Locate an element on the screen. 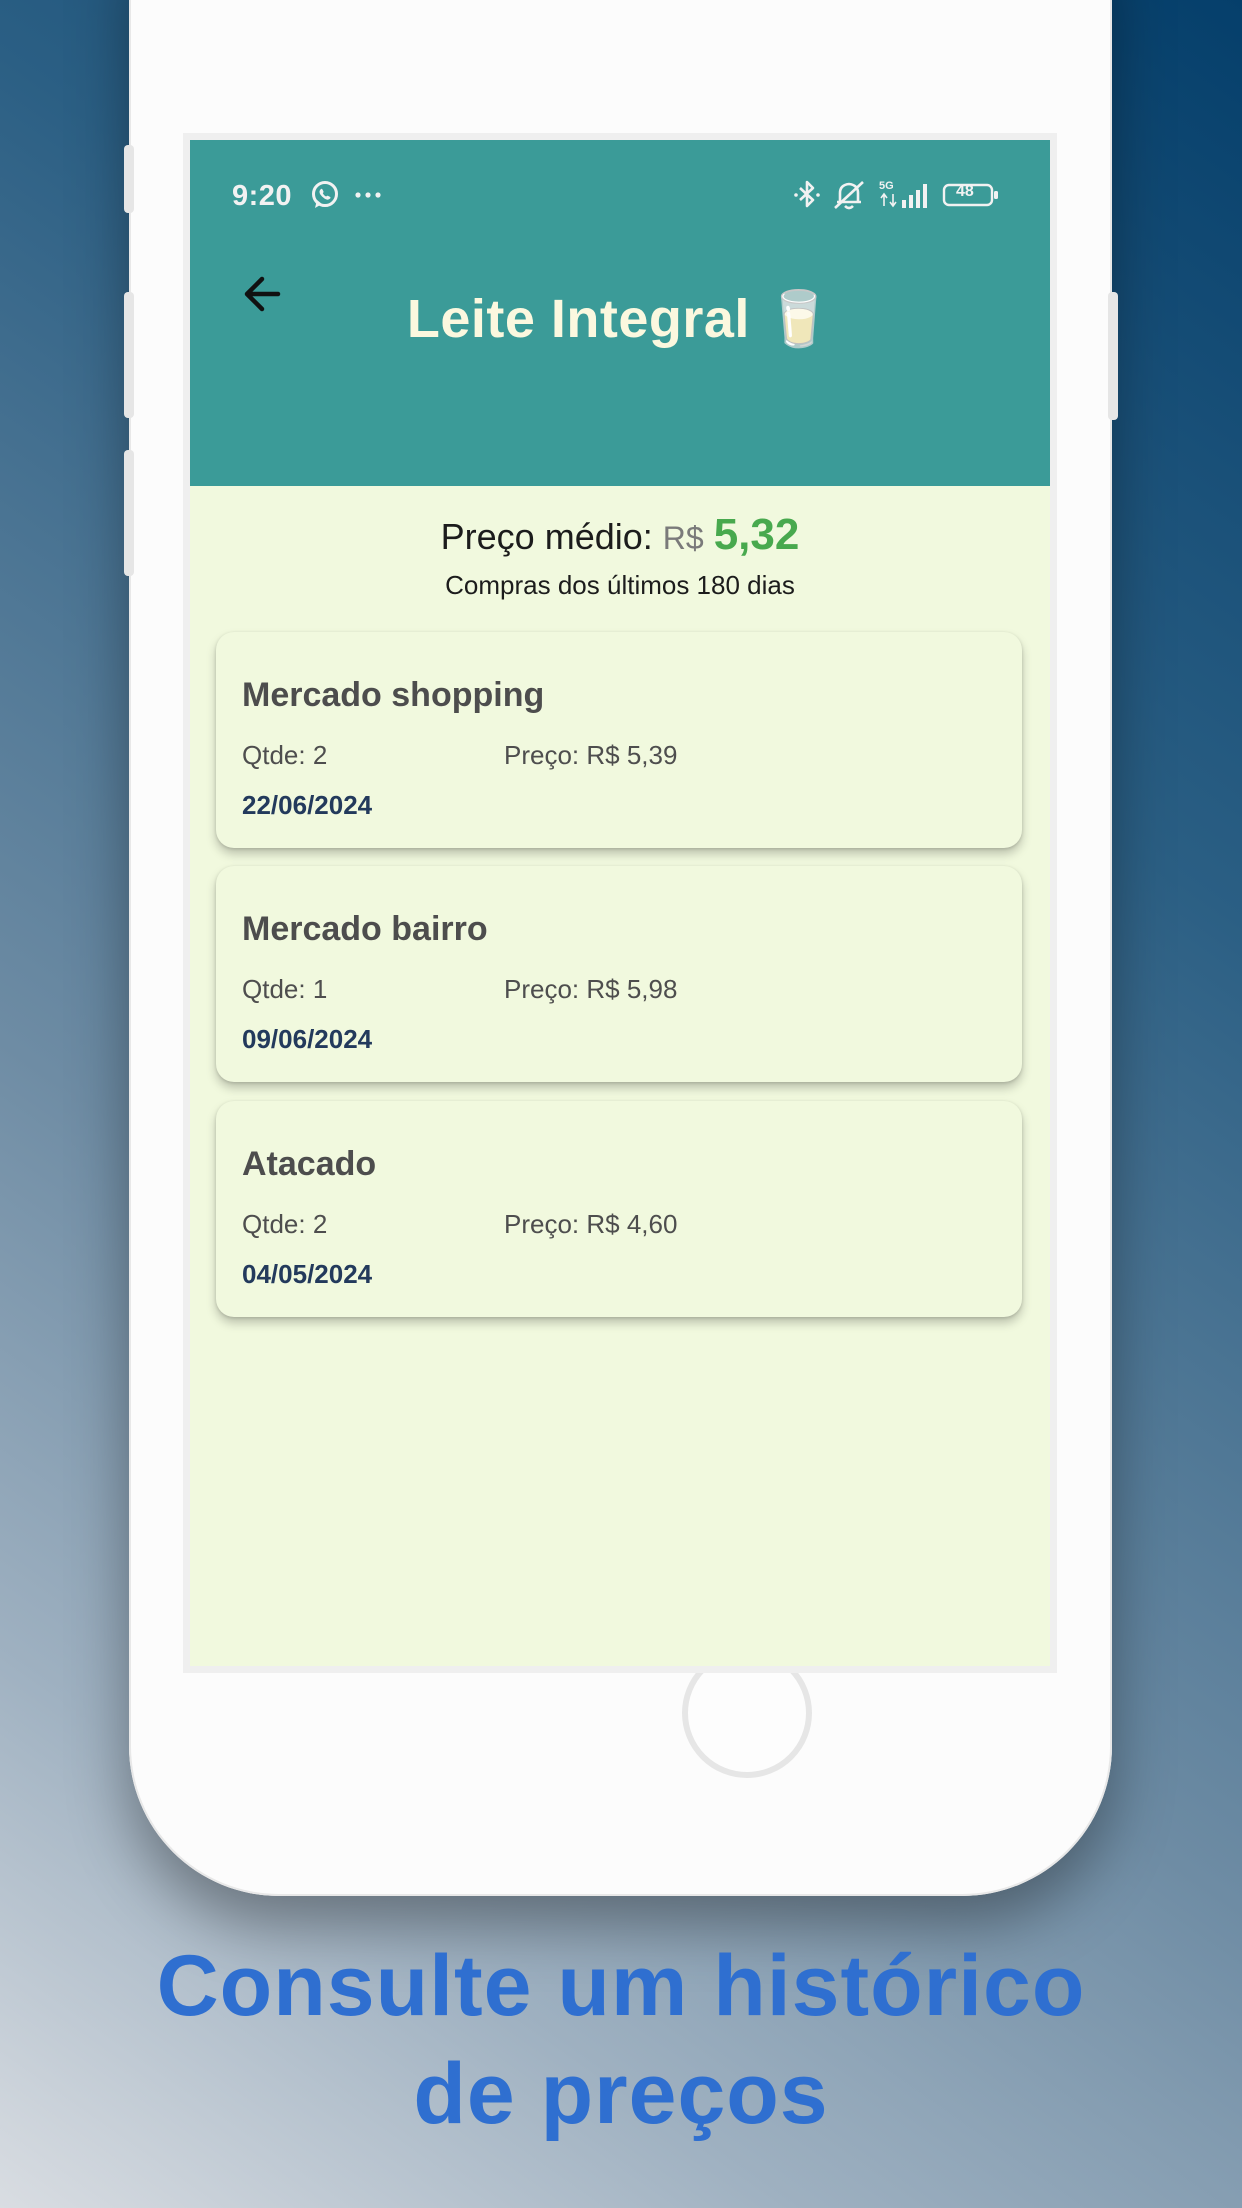 The height and width of the screenshot is (2208, 1242). promo-caption: Consulte um histórico de preços is located at coordinates (621, 2040).